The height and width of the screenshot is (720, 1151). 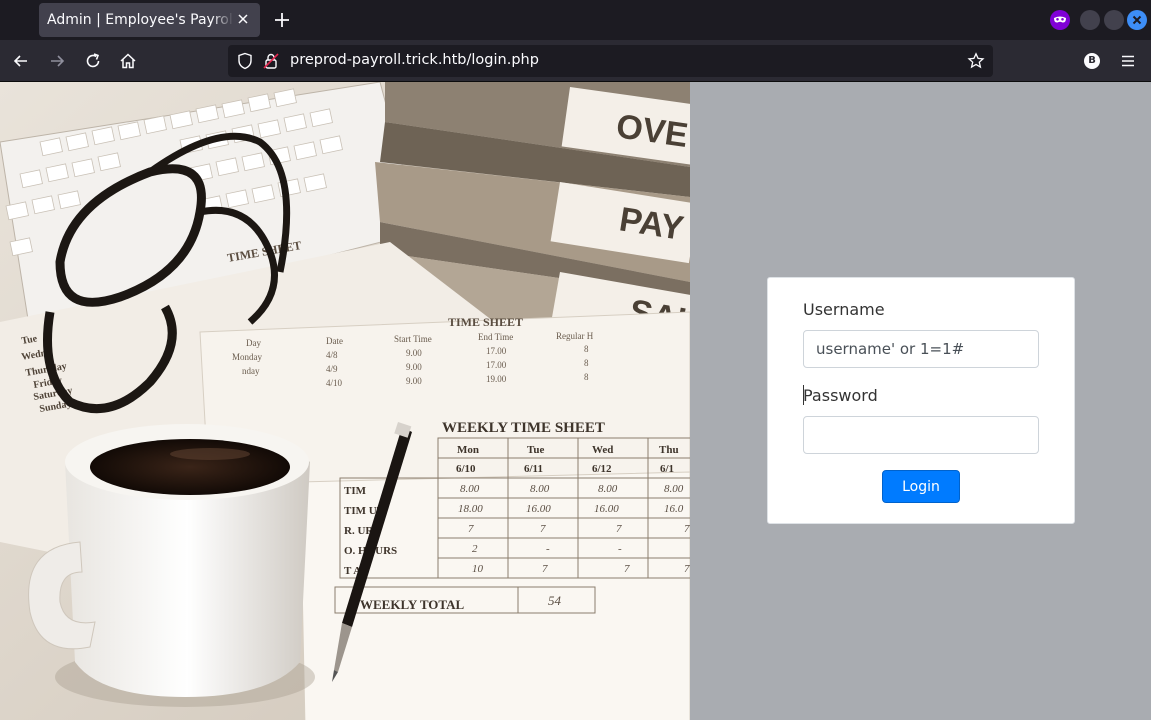 What do you see at coordinates (575, 336) in the screenshot?
I see `mid-header-reg: Regular H` at bounding box center [575, 336].